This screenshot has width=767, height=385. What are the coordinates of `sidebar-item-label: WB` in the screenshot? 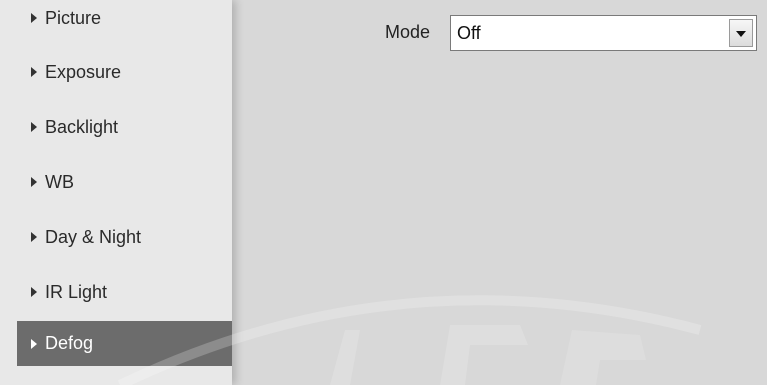 It's located at (59, 181).